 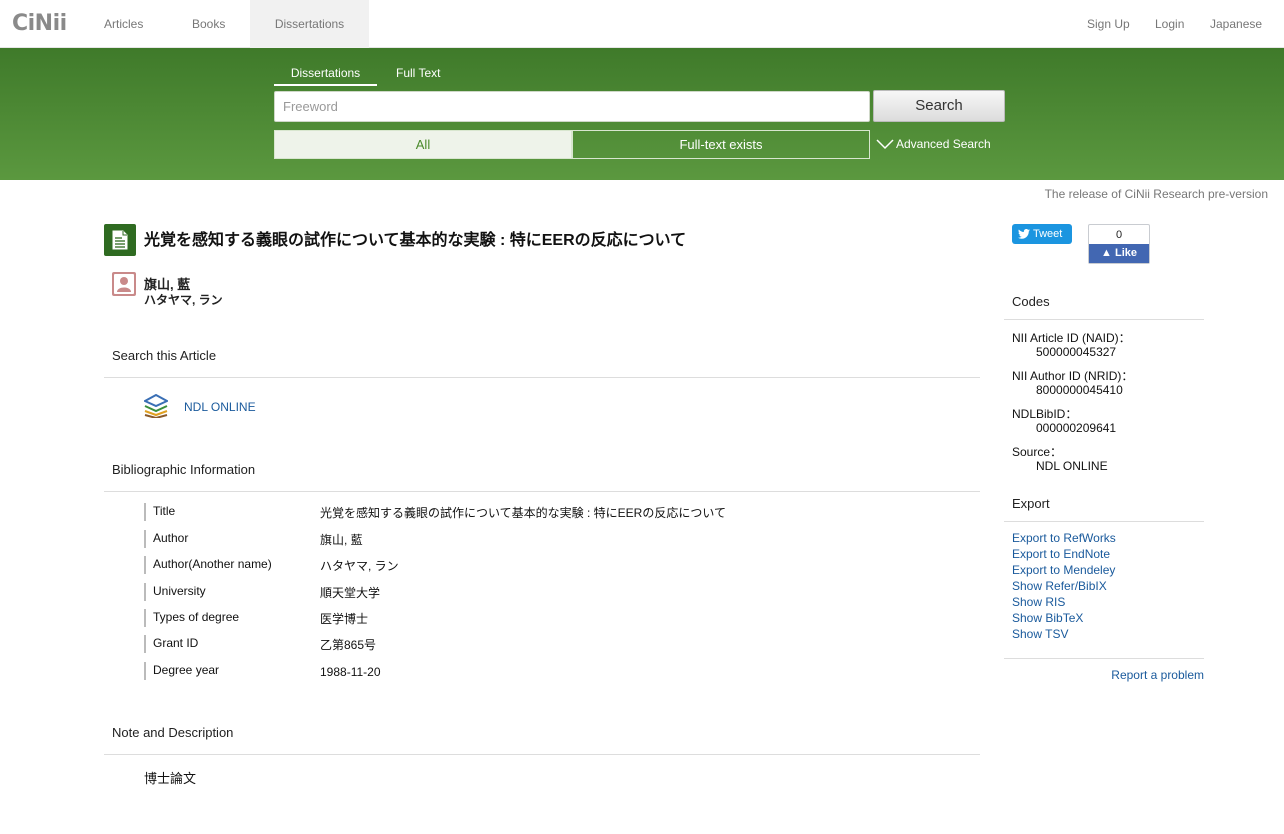 What do you see at coordinates (1038, 602) in the screenshot?
I see `show-ris-link: Show RIS` at bounding box center [1038, 602].